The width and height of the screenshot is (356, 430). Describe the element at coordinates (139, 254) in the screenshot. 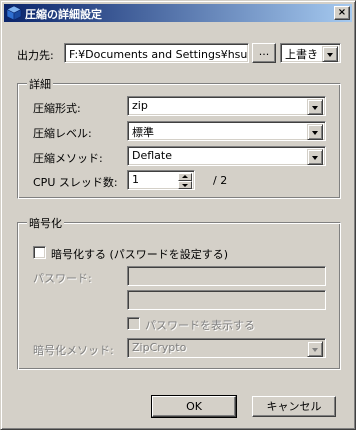

I see `enable-encryption-label: 暗号化する (パスワードを設定する)` at that location.